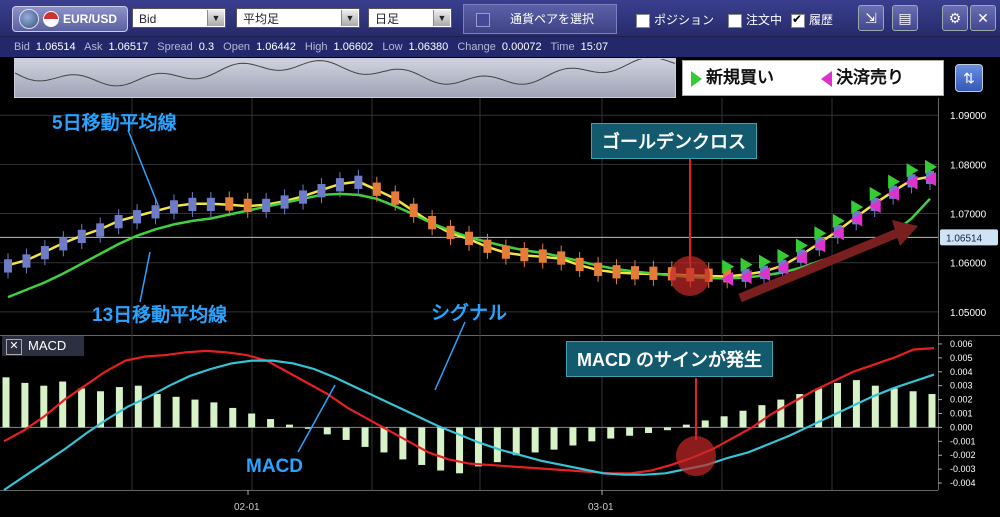 This screenshot has width=1000, height=517. Describe the element at coordinates (870, 77) in the screenshot. I see `close-sell-label: 決済売り` at that location.